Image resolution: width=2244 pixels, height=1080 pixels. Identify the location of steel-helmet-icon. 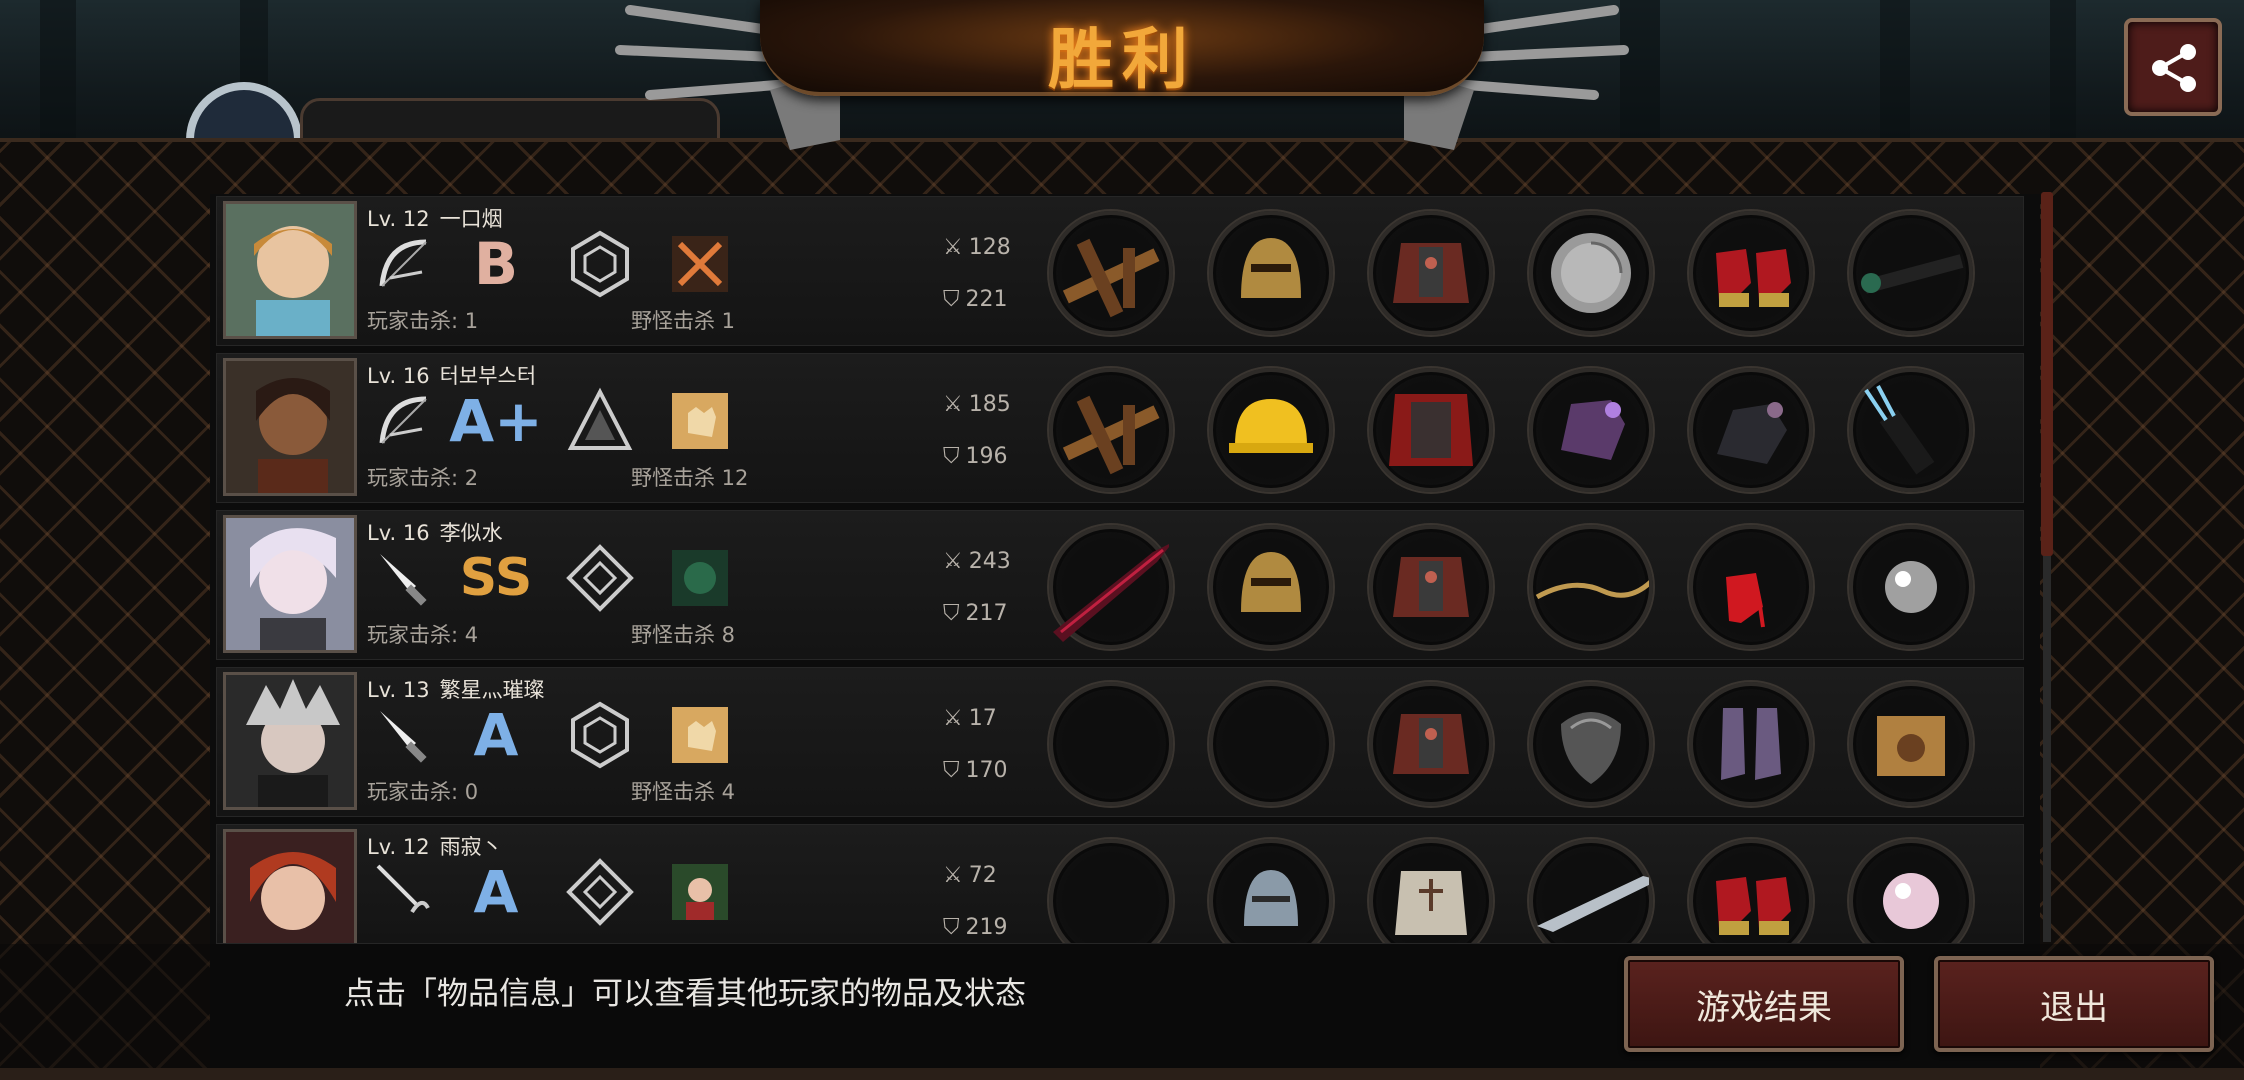
(1271, 891).